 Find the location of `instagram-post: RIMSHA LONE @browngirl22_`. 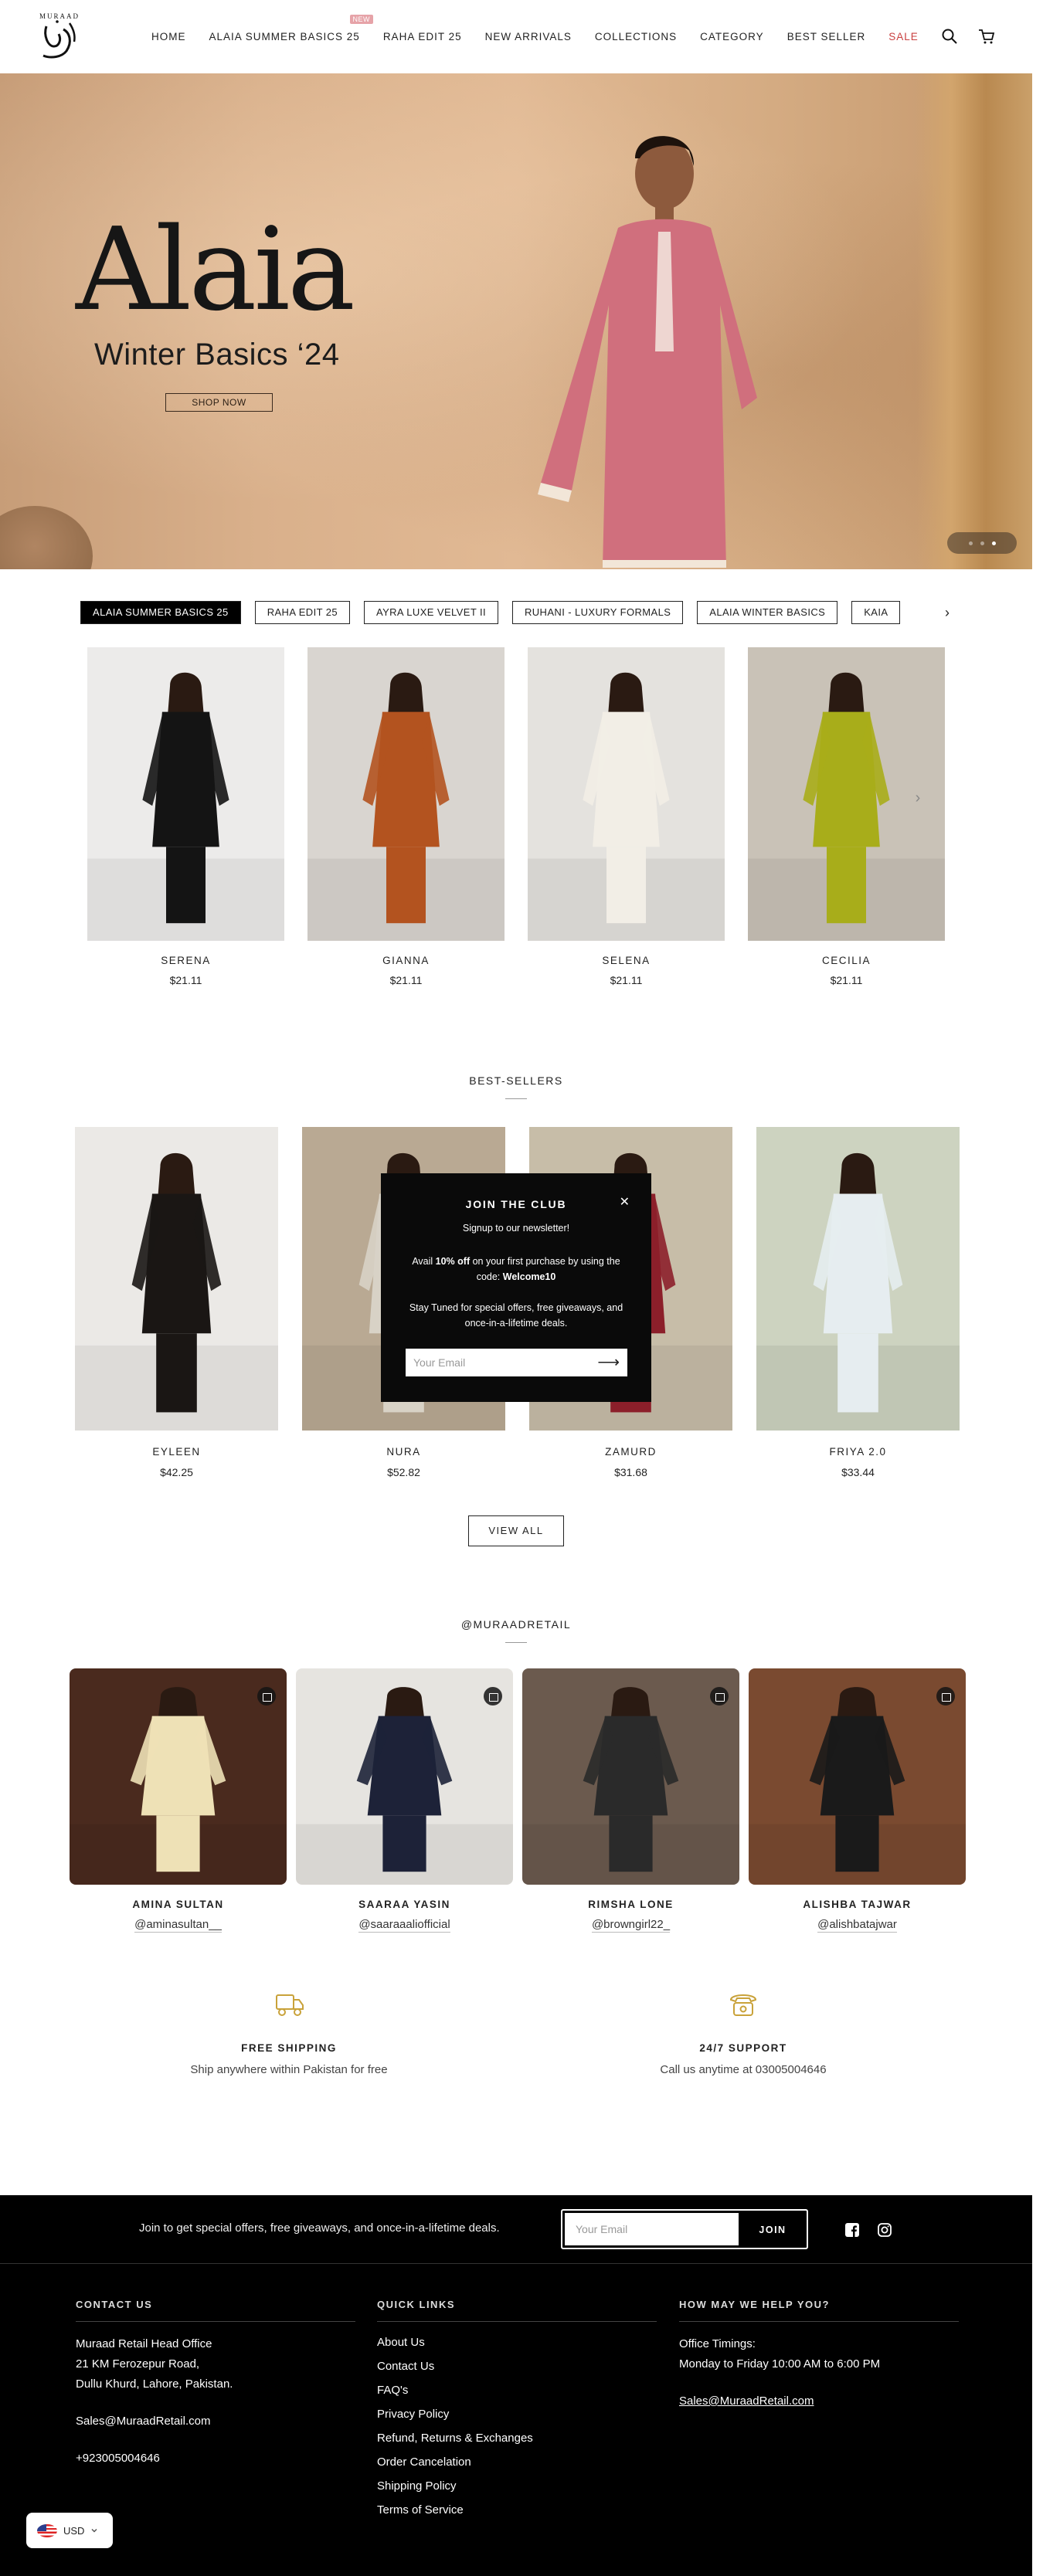

instagram-post: RIMSHA LONE @browngirl22_ is located at coordinates (630, 1800).